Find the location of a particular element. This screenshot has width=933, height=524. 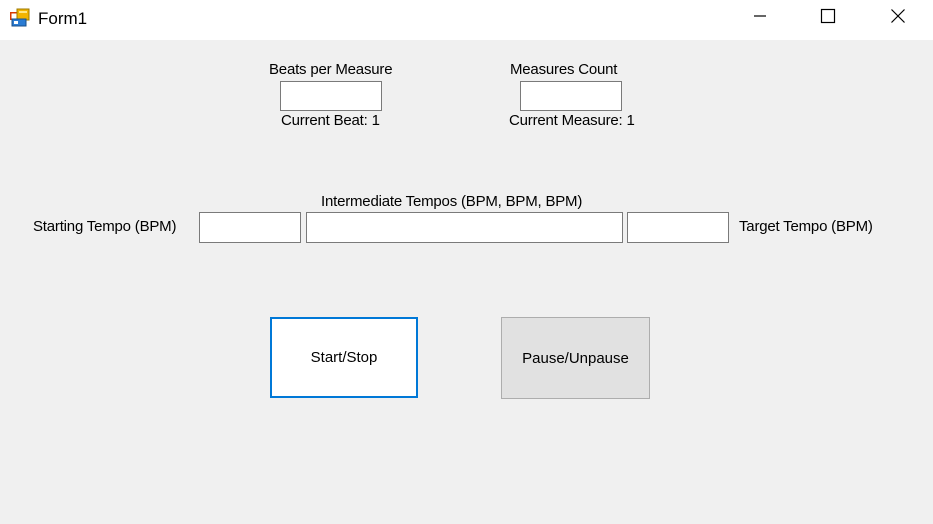

maximize-icon is located at coordinates (828, 18).